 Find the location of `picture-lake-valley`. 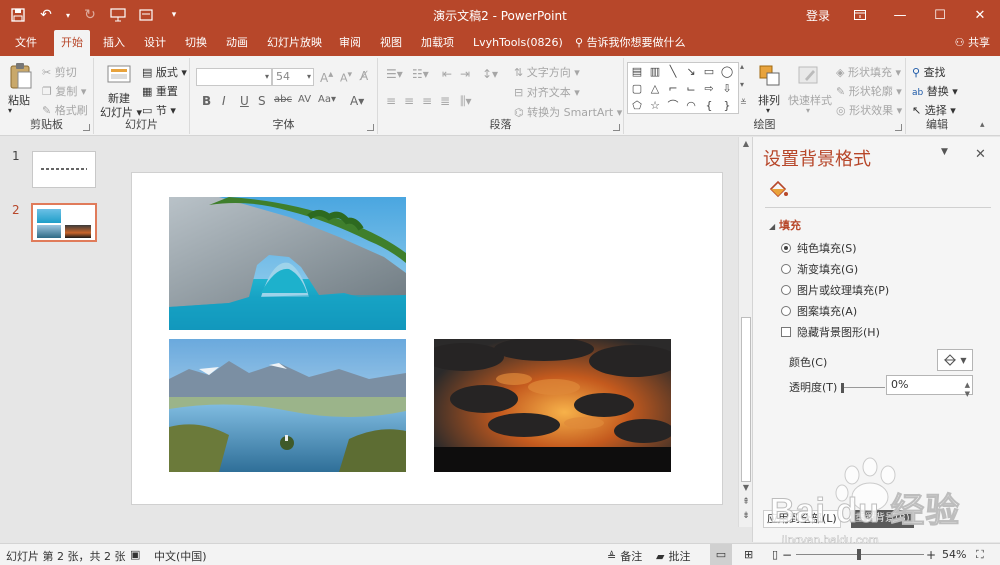

picture-lake-valley is located at coordinates (287, 405).